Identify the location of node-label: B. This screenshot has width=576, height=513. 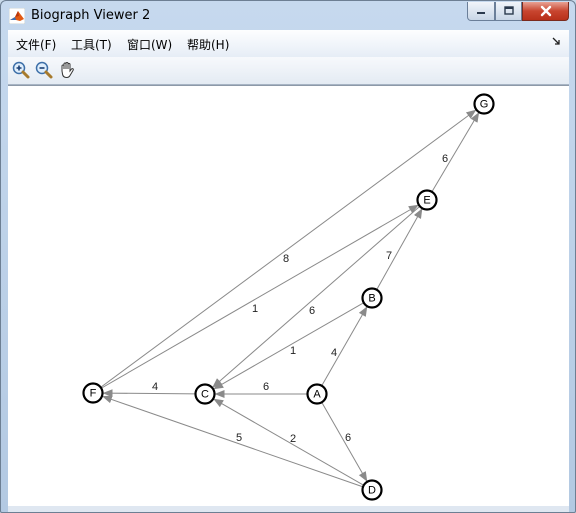
(371, 298).